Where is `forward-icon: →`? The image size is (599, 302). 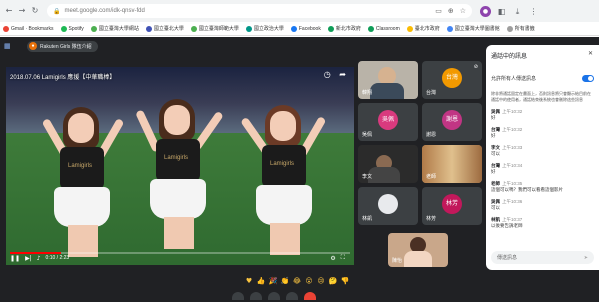
forward-icon: → is located at coordinates (22, 11).